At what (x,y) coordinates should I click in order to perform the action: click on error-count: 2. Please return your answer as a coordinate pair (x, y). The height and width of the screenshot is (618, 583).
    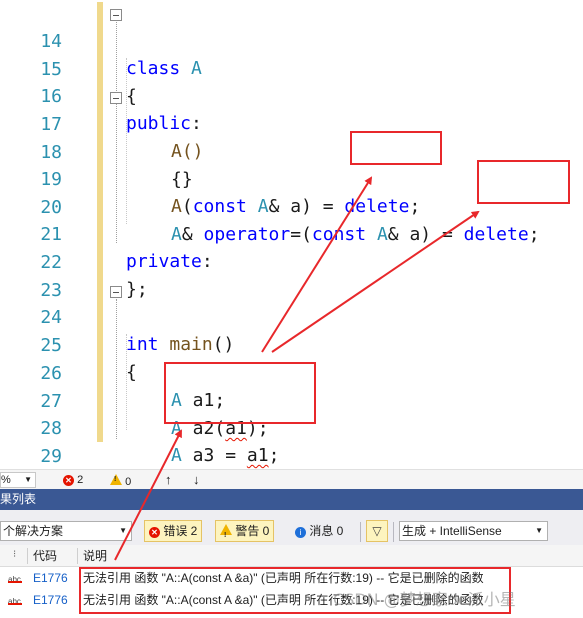
    Looking at the image, I should click on (80, 480).